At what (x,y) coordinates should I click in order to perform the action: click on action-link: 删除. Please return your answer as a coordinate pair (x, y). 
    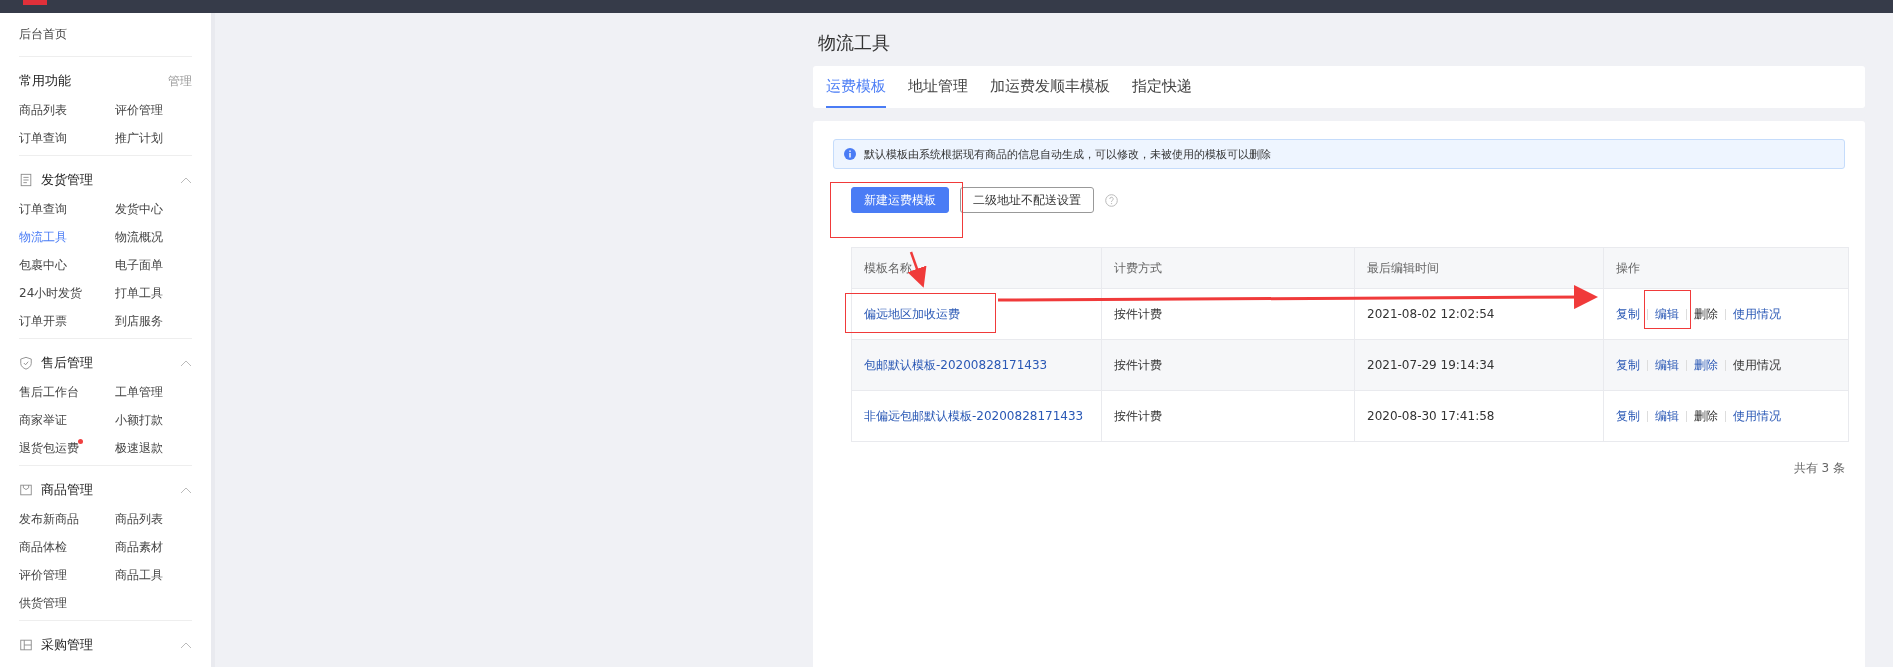
    Looking at the image, I should click on (1706, 365).